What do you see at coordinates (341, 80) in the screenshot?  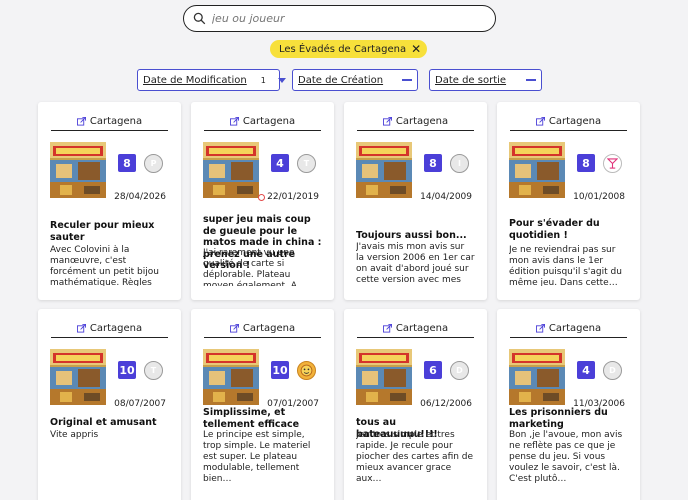 I see `sort-creation-label: Date de Création` at bounding box center [341, 80].